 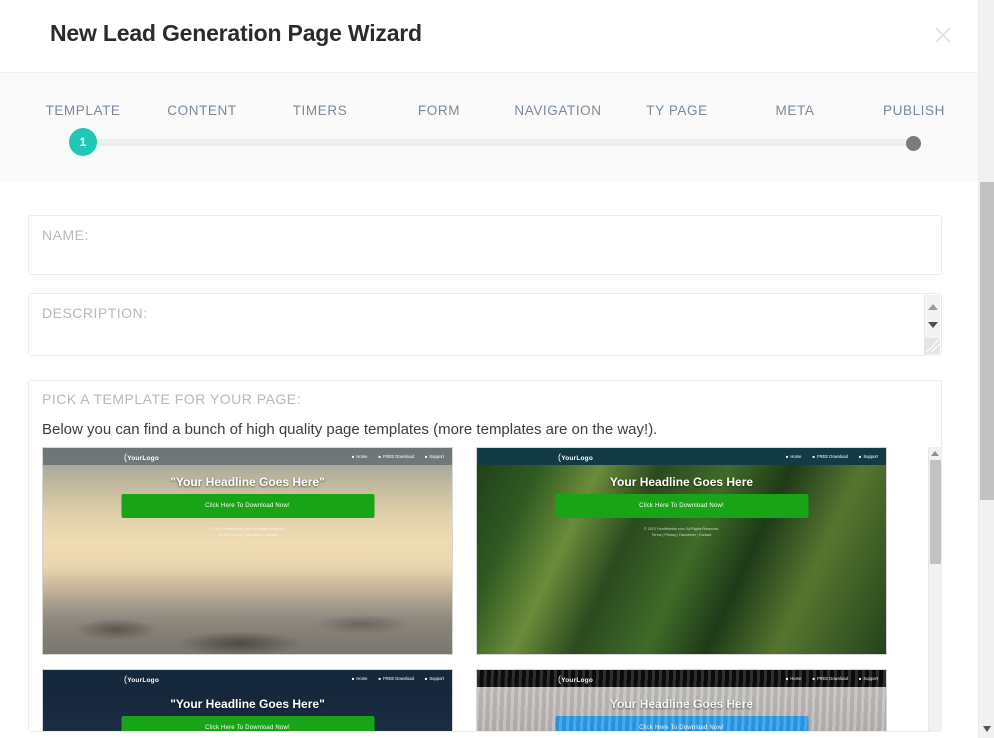 I want to click on name-placeholder: NAME:, so click(x=65, y=235).